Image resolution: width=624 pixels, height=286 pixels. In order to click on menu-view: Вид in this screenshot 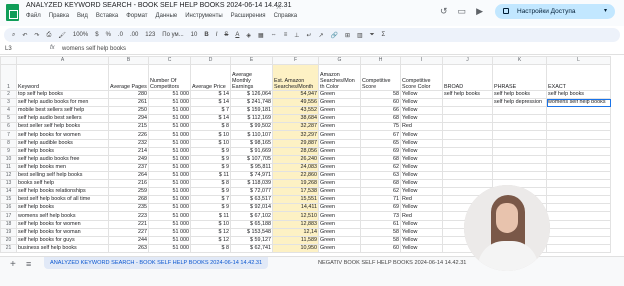, I will do `click(82, 16)`.